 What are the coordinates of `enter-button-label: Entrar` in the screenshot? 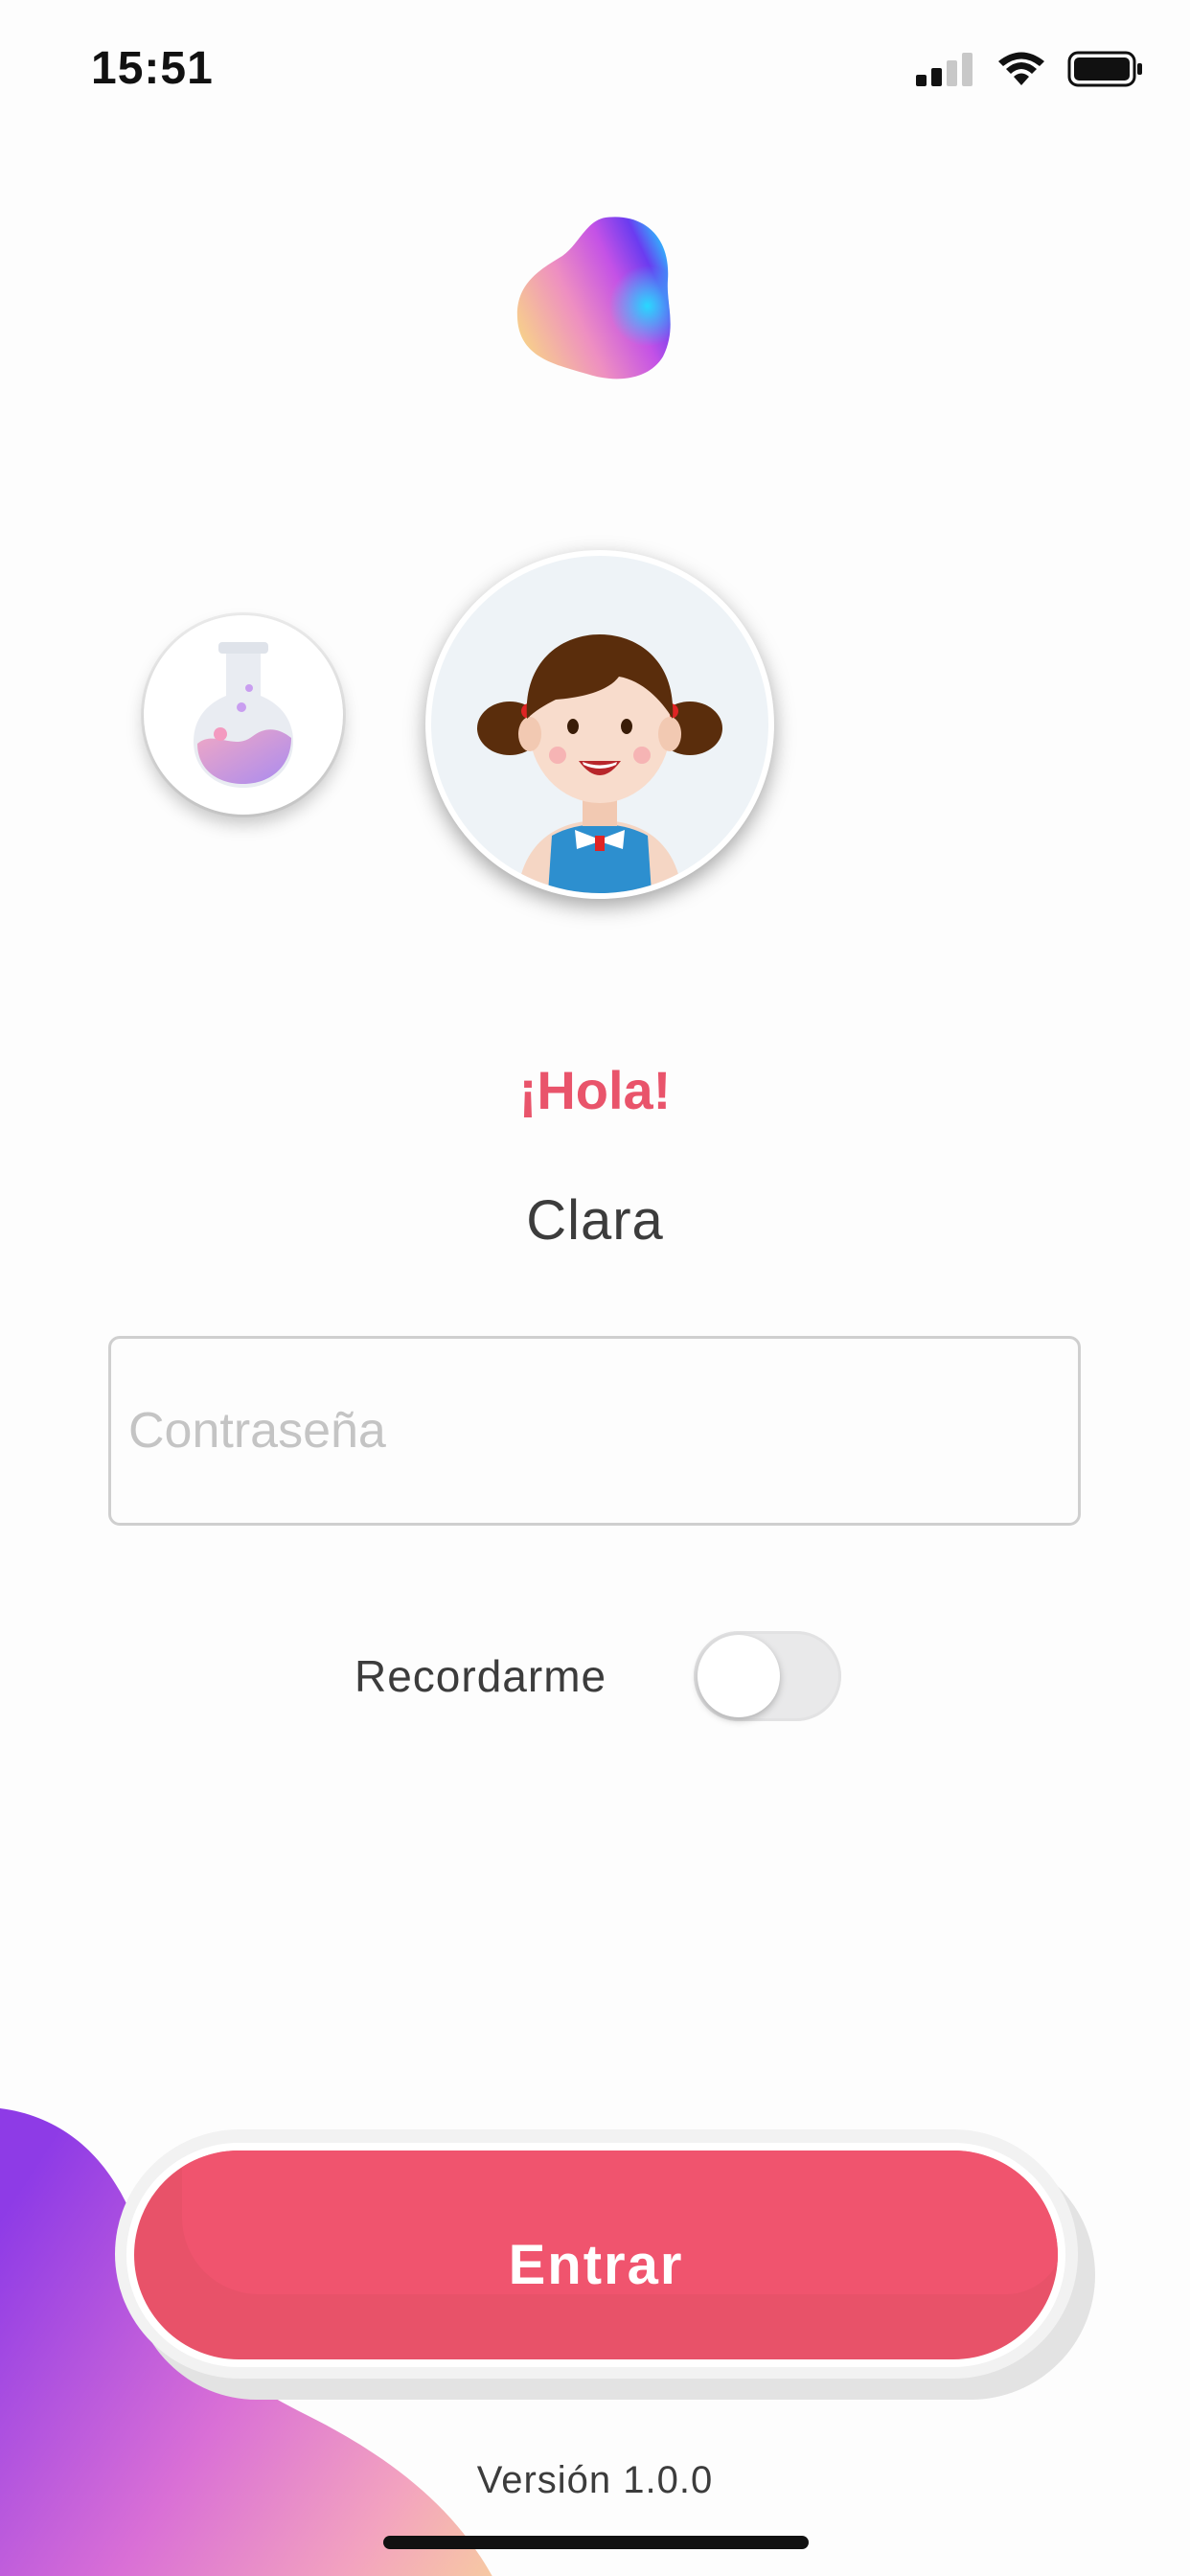 It's located at (596, 2264).